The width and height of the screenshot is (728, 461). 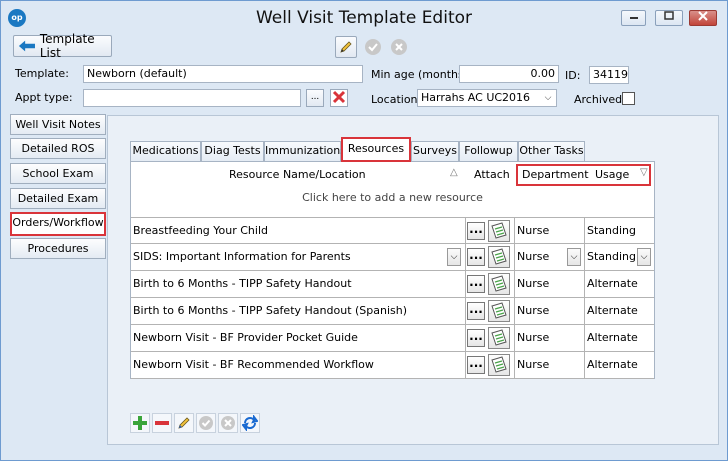 I want to click on accept-row-button, so click(x=206, y=423).